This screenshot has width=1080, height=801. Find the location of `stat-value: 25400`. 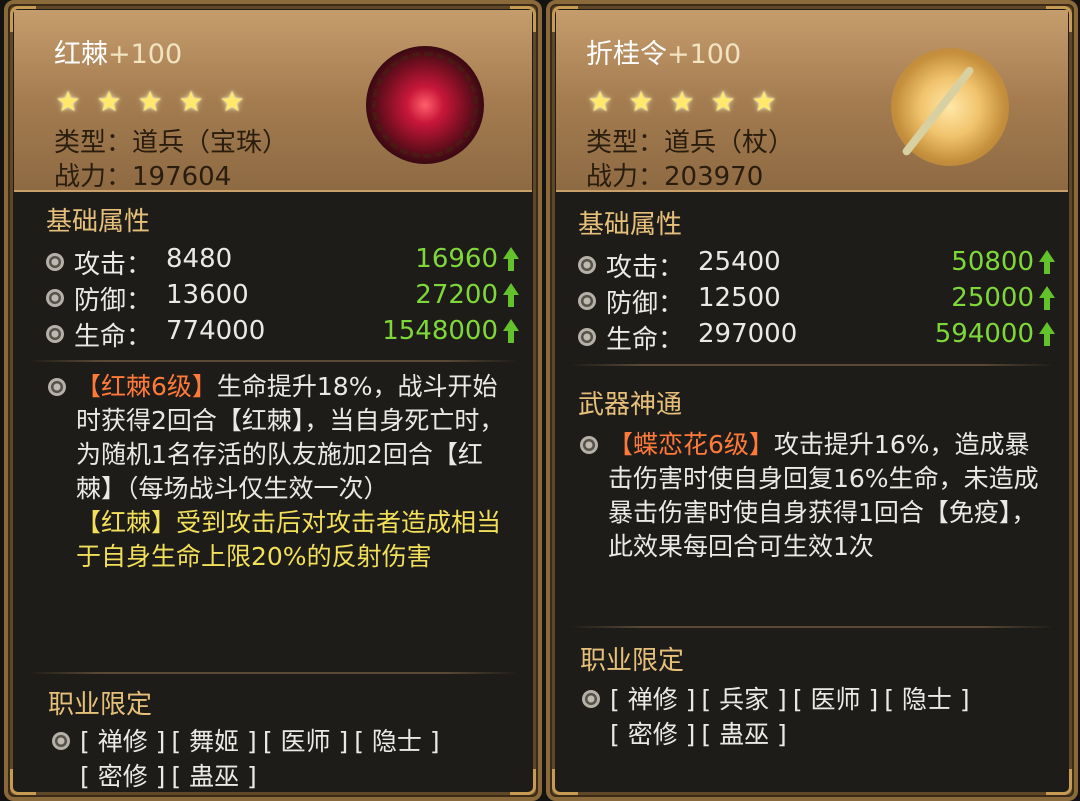

stat-value: 25400 is located at coordinates (739, 262).